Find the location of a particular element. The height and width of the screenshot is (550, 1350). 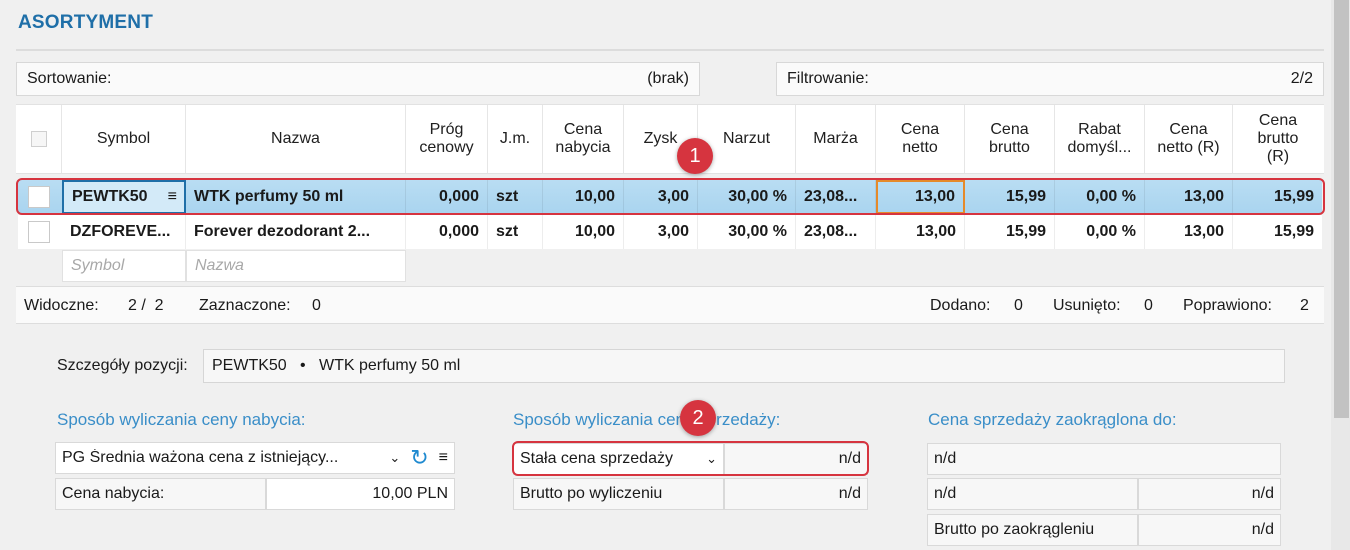

cell-rabat: 0,00 % is located at coordinates (1100, 232).